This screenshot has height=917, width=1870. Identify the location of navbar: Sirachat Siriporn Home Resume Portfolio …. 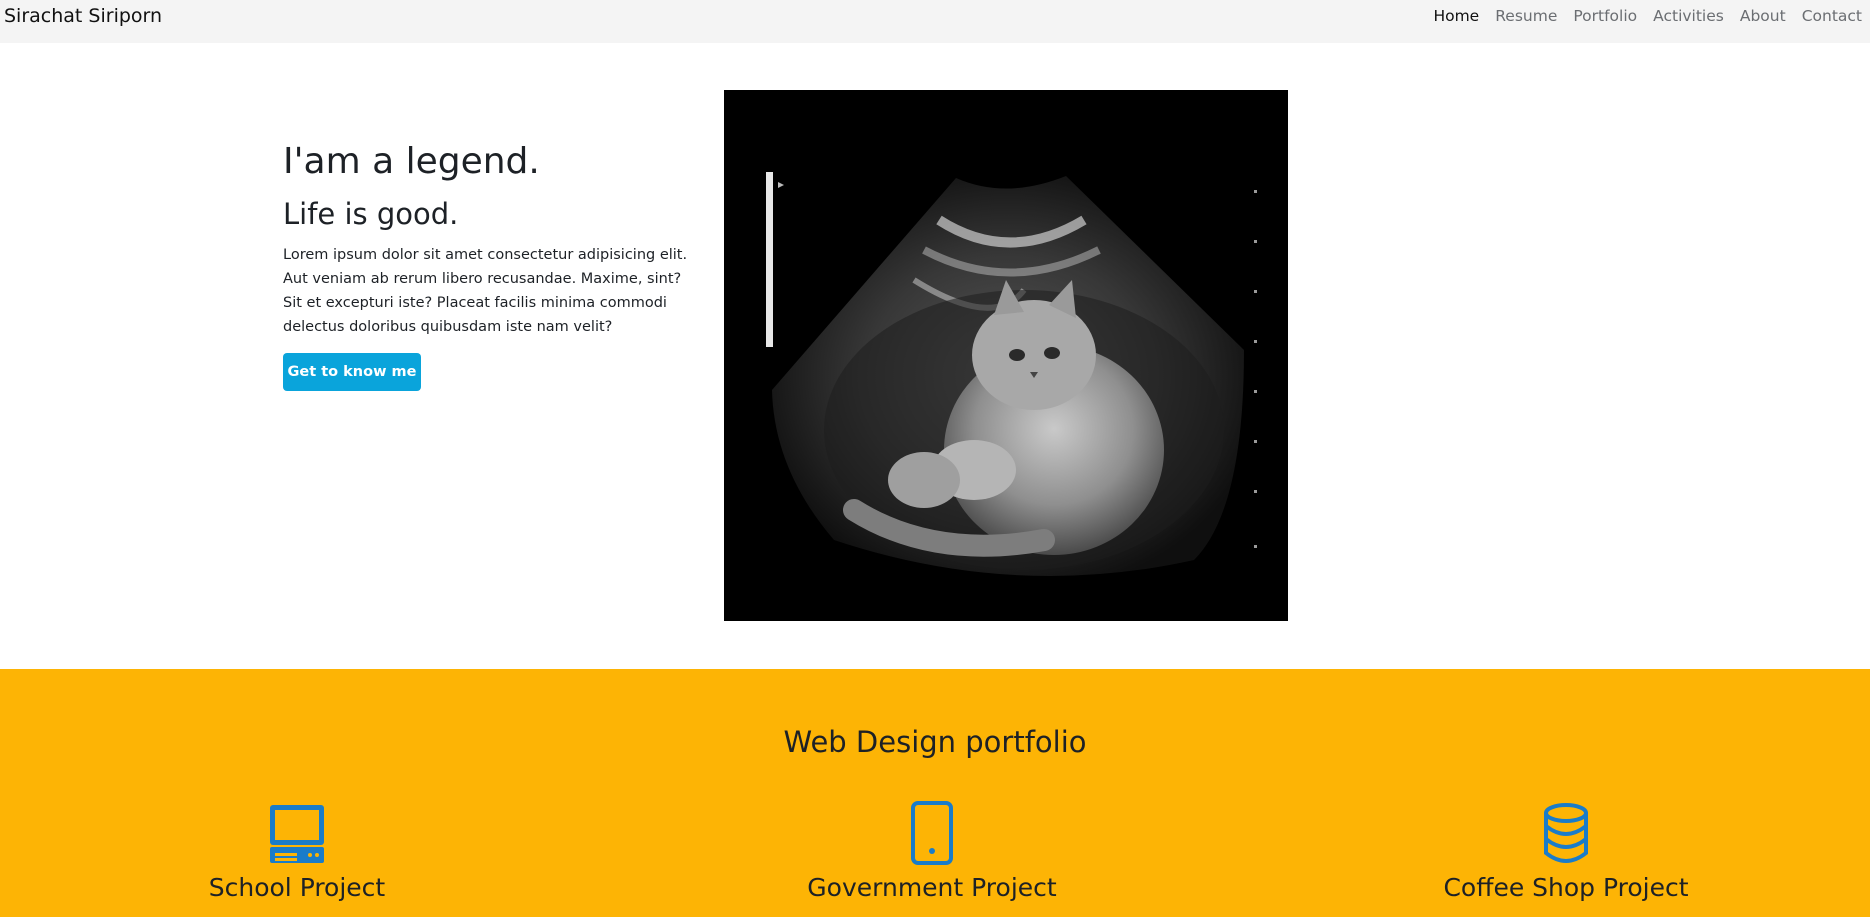
(935, 21).